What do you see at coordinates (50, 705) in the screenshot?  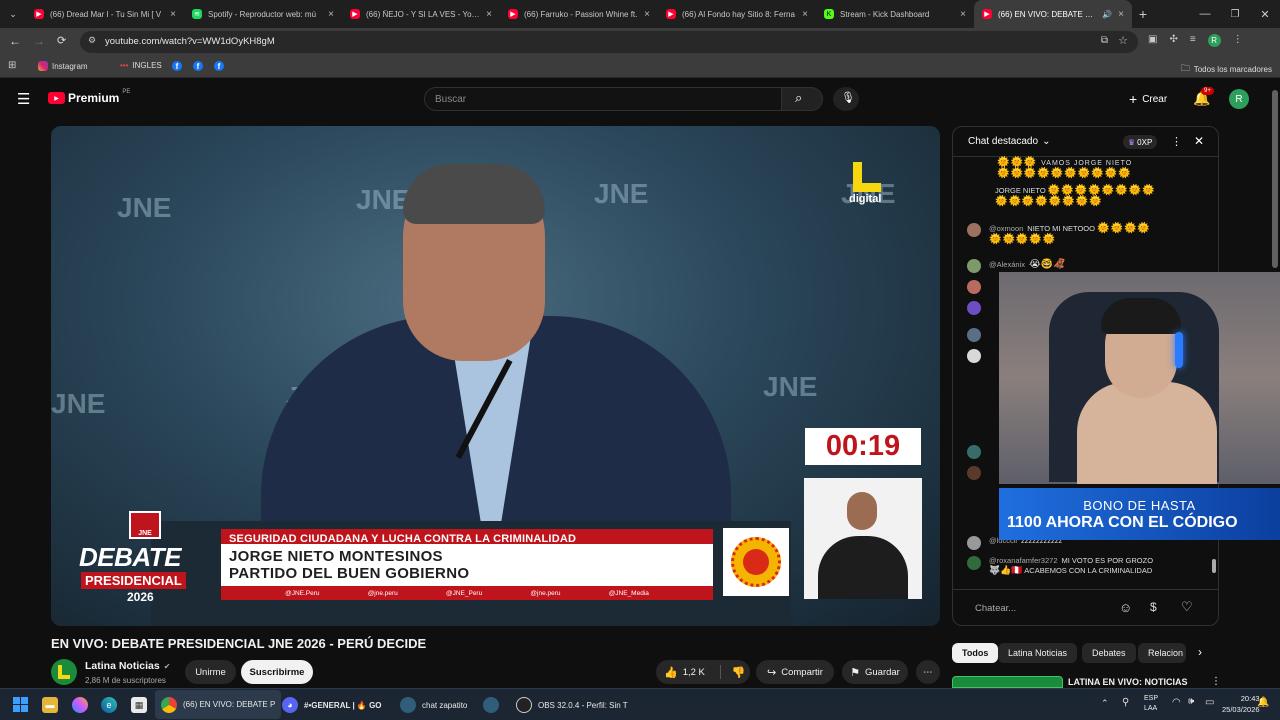 I see `taskbar-file-explorer: ▬` at bounding box center [50, 705].